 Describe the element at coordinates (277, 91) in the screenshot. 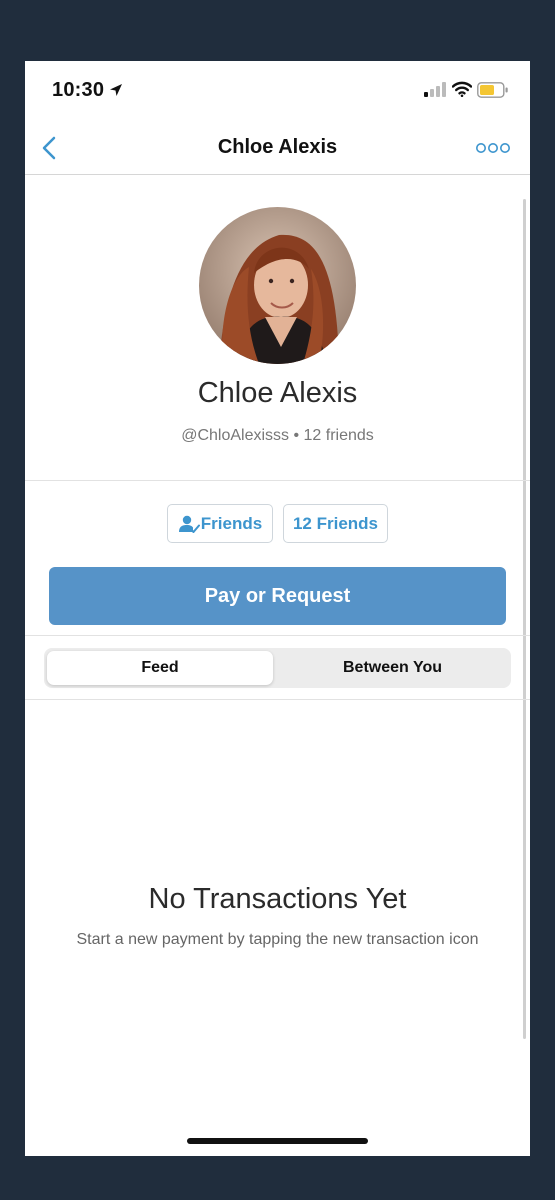

I see `status-bar: 10:30` at that location.